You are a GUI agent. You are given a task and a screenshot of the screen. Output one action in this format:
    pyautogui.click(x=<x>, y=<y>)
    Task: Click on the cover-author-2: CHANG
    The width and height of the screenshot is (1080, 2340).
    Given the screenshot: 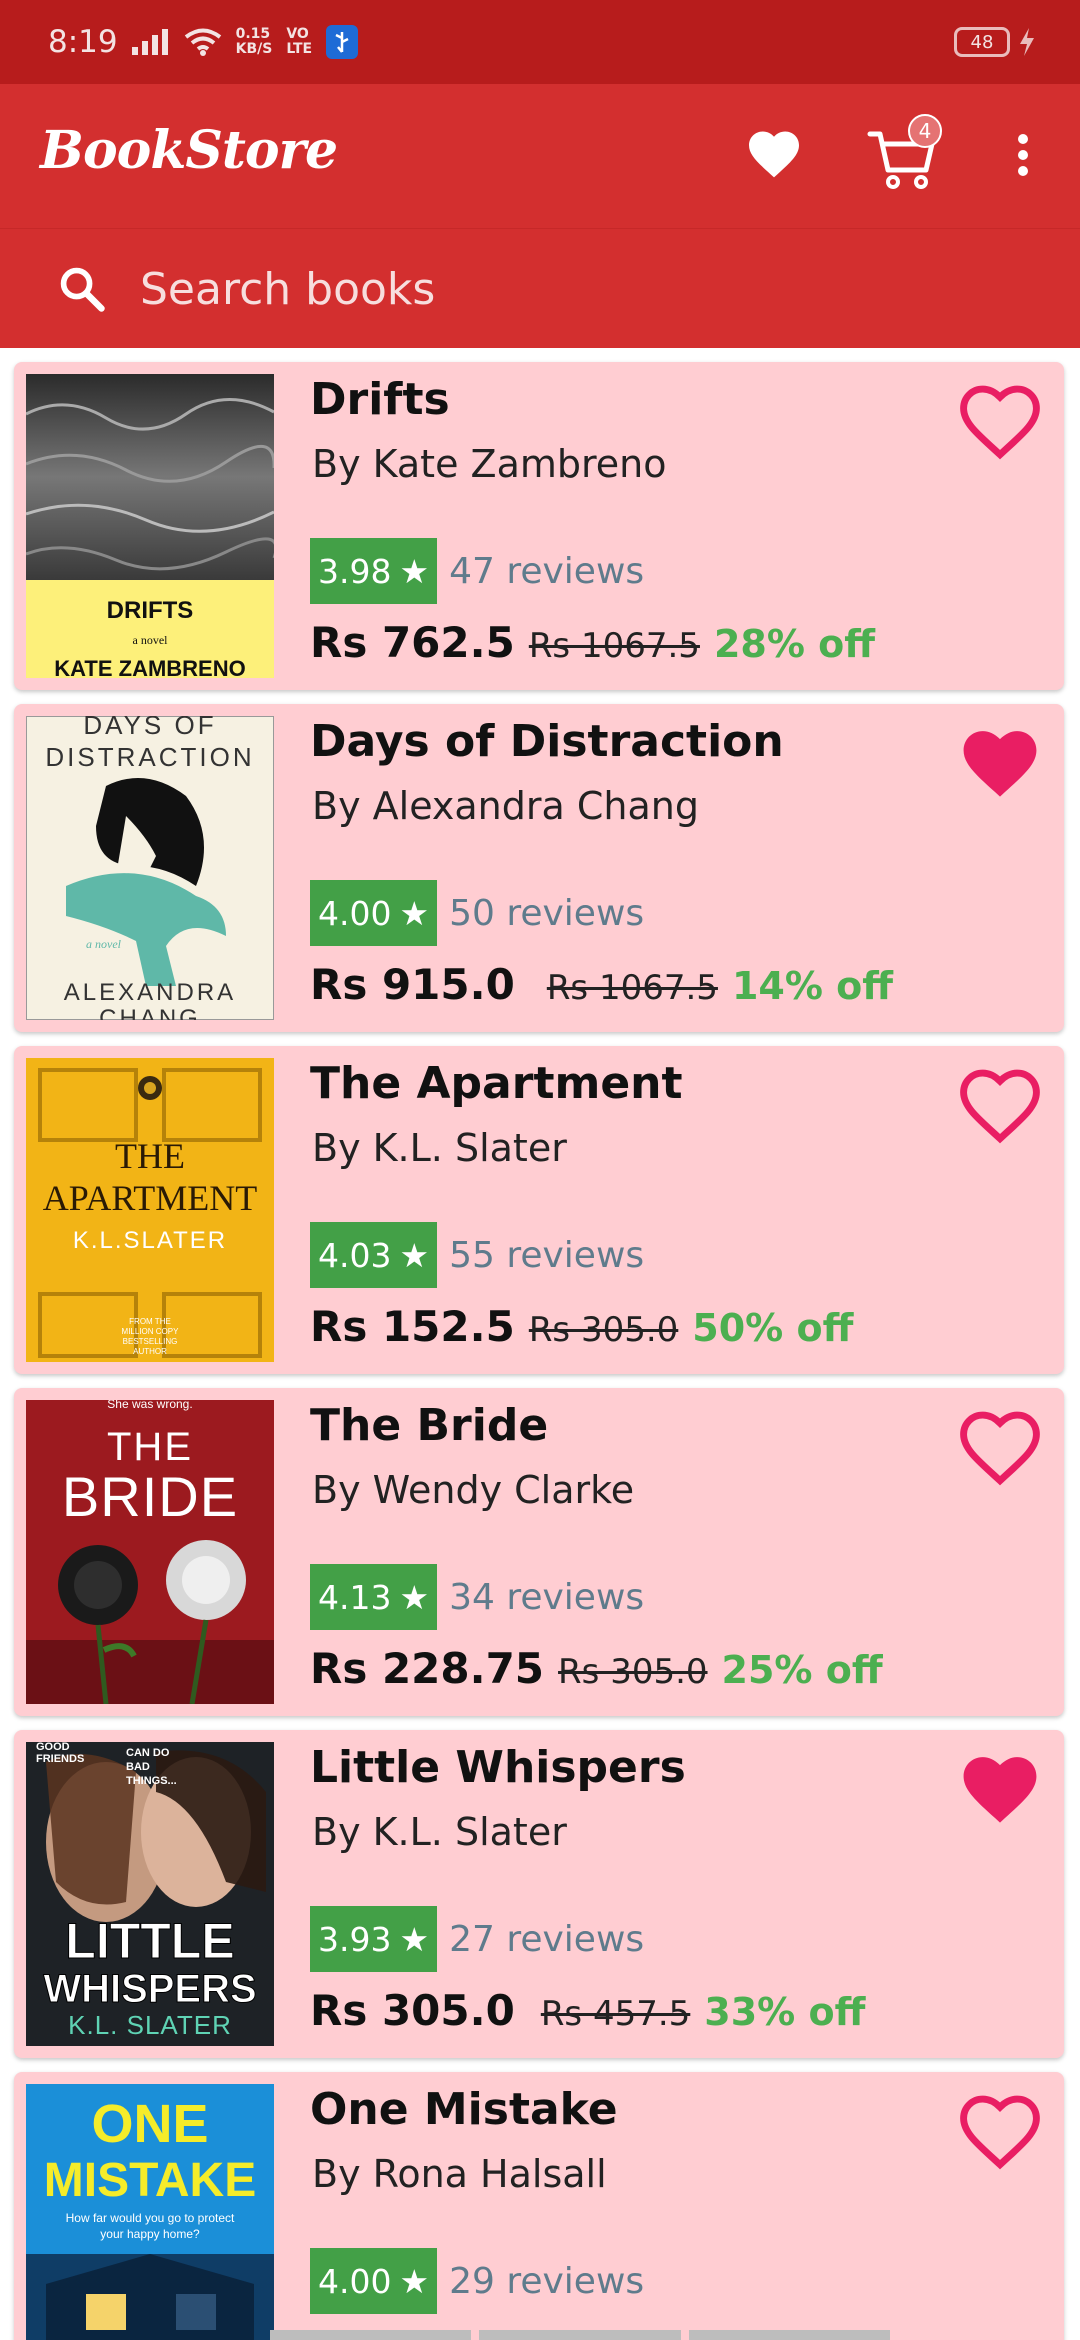 What is the action you would take?
    pyautogui.click(x=150, y=1012)
    